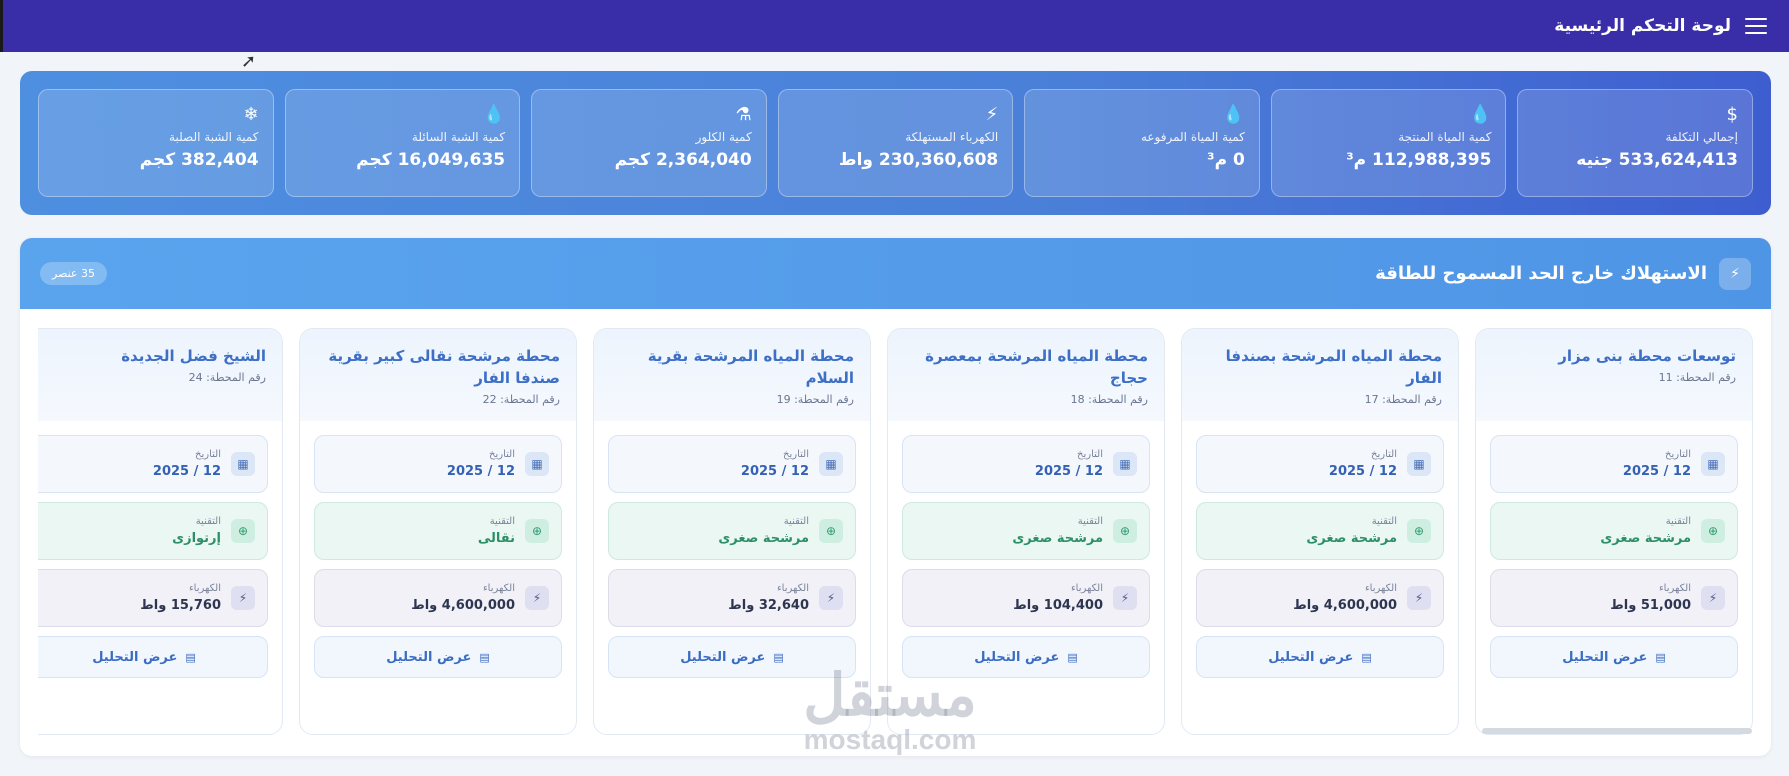 This screenshot has height=776, width=1789. What do you see at coordinates (227, 377) in the screenshot?
I see `station-number: رقم المحطة: 24` at bounding box center [227, 377].